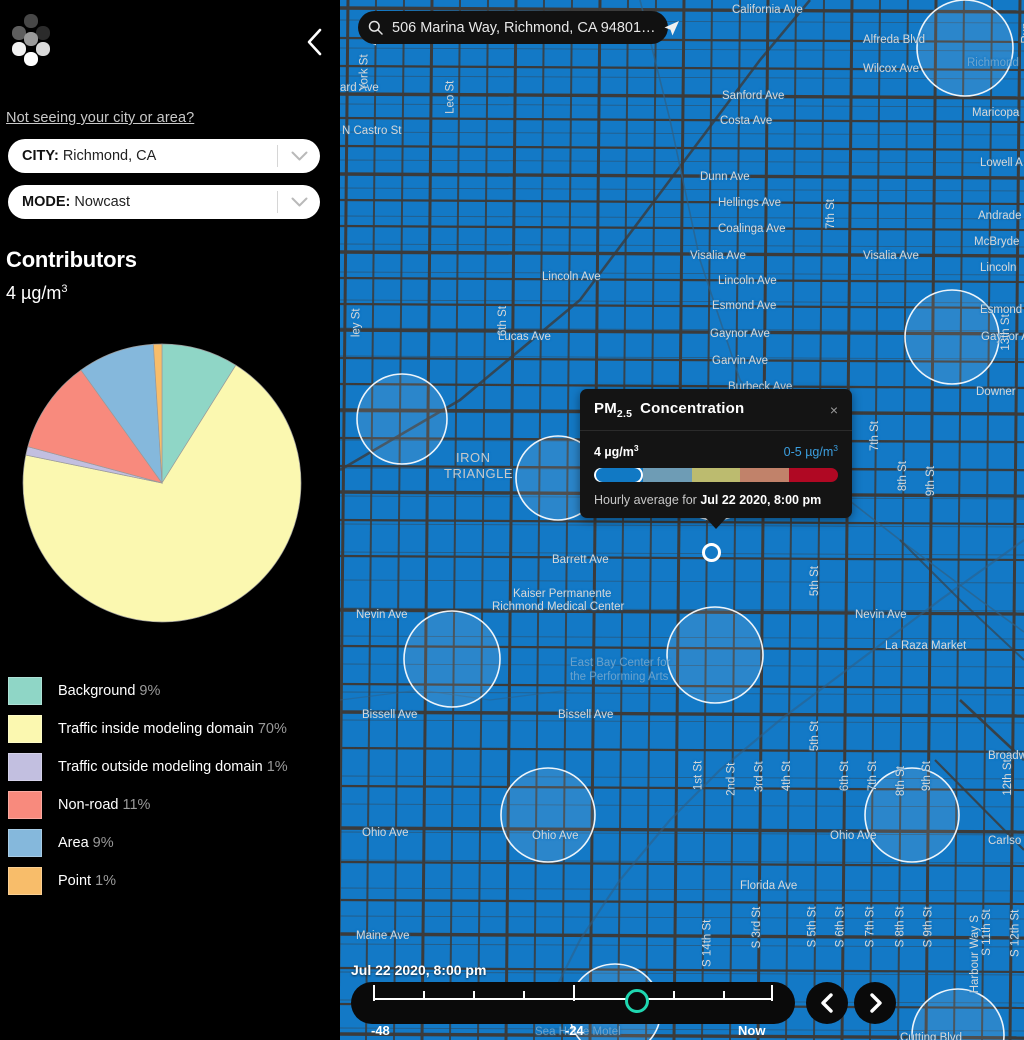 Image resolution: width=1024 pixels, height=1040 pixels. What do you see at coordinates (574, 1030) in the screenshot?
I see `timeline-label-mid: -24` at bounding box center [574, 1030].